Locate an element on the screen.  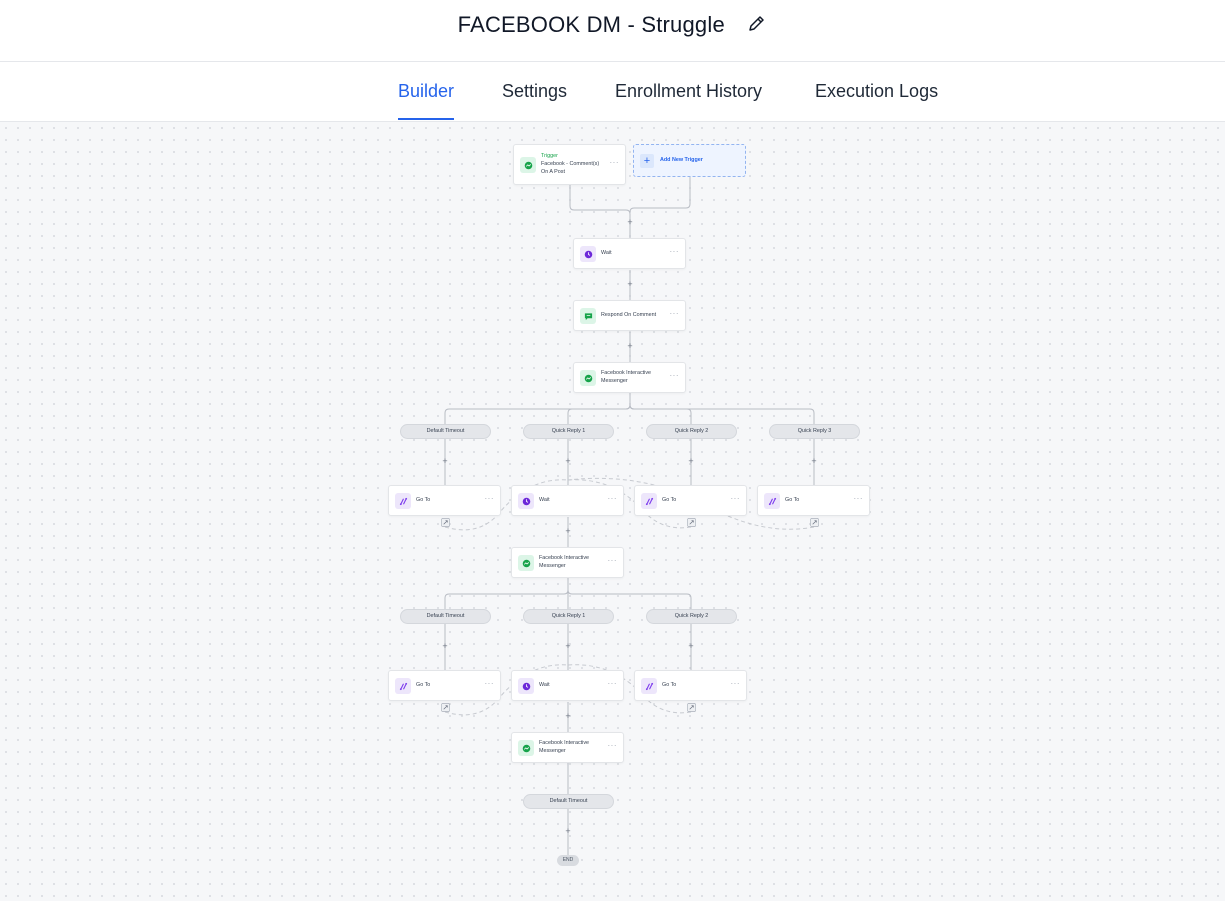
respond-label: Respond On Comment is located at coordinates (629, 314).